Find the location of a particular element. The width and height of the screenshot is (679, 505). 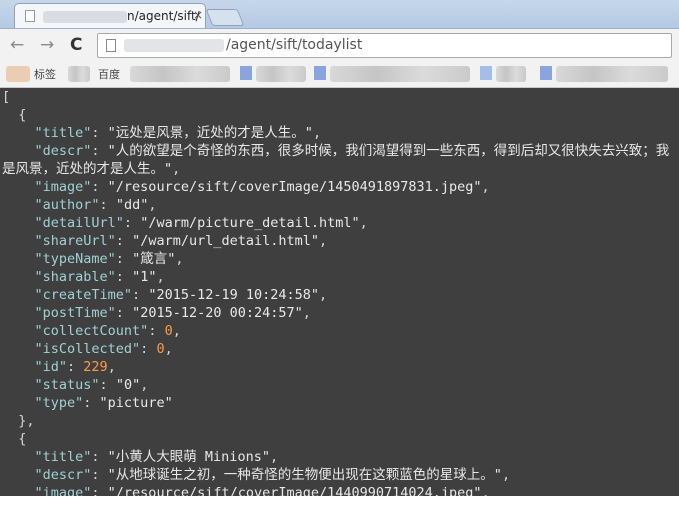

json-line: "author": "dd", is located at coordinates (79, 205).